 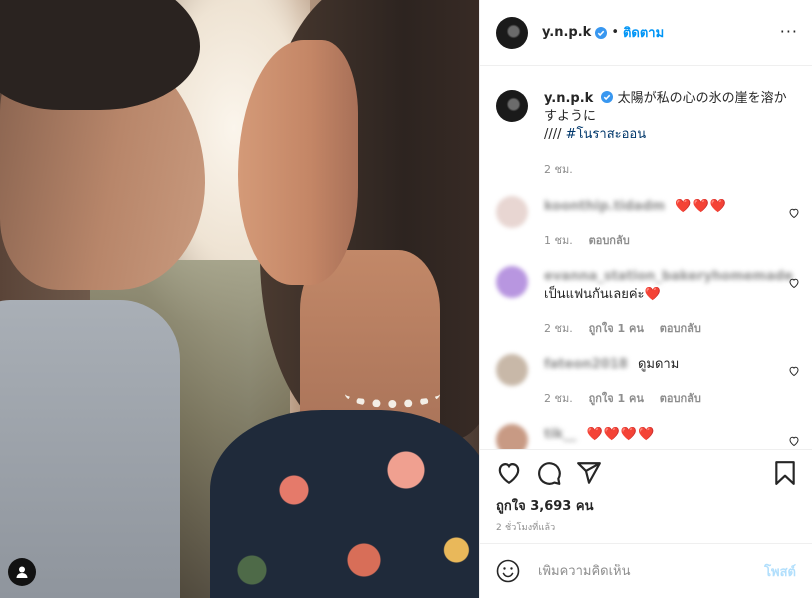 What do you see at coordinates (589, 473) in the screenshot?
I see `share-icon` at bounding box center [589, 473].